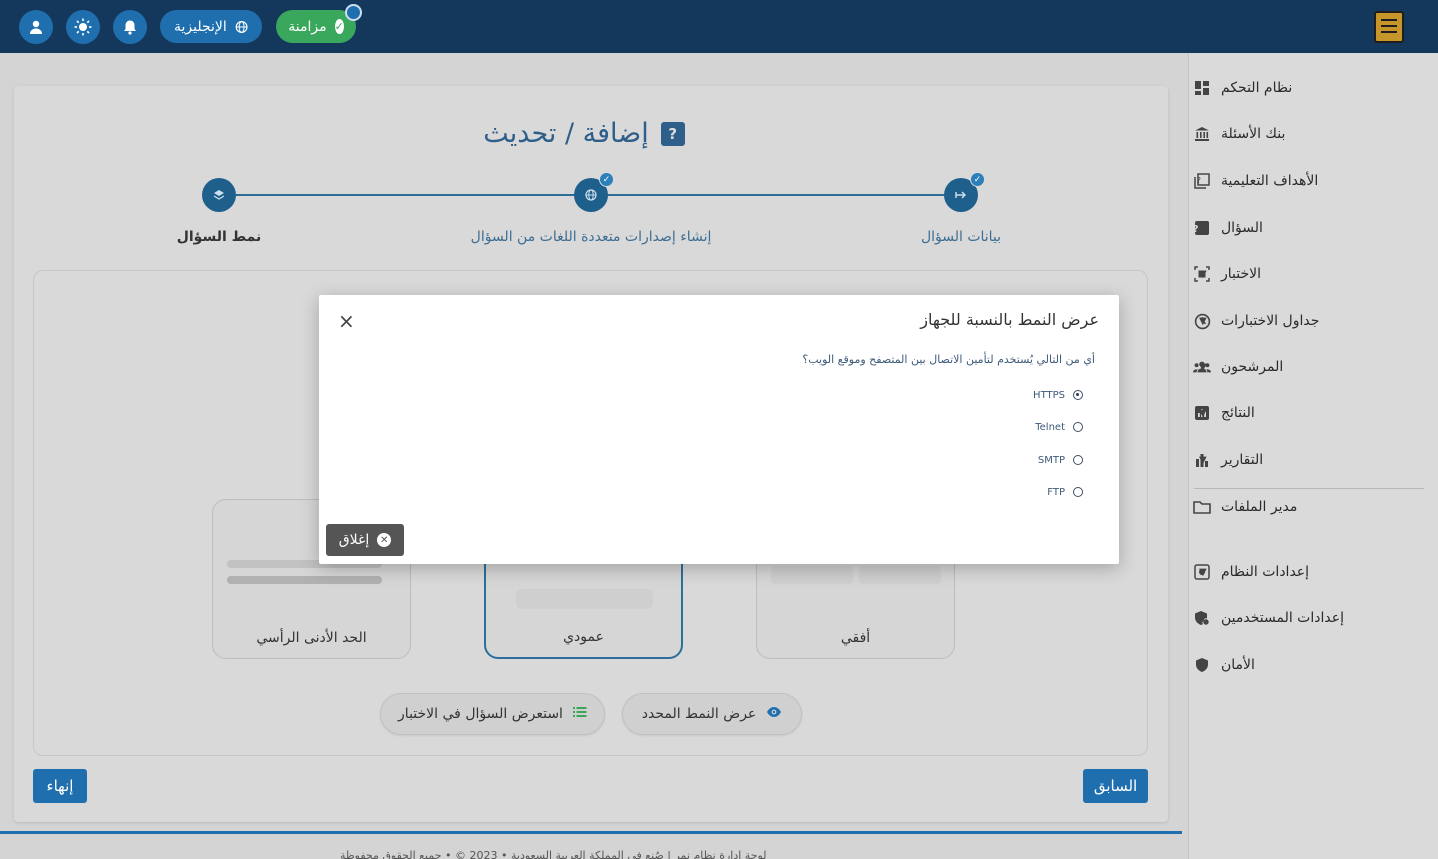 The image size is (1438, 859). What do you see at coordinates (579, 714) in the screenshot?
I see `list-icon` at bounding box center [579, 714].